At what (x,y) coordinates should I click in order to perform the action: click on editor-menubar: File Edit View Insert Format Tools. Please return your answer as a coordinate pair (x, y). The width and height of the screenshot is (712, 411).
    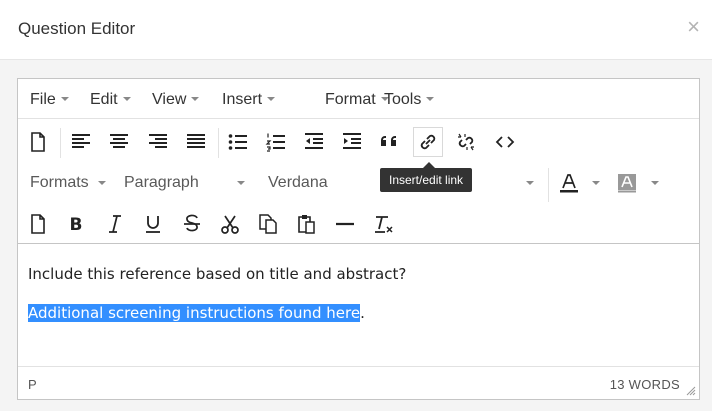
    Looking at the image, I should click on (358, 99).